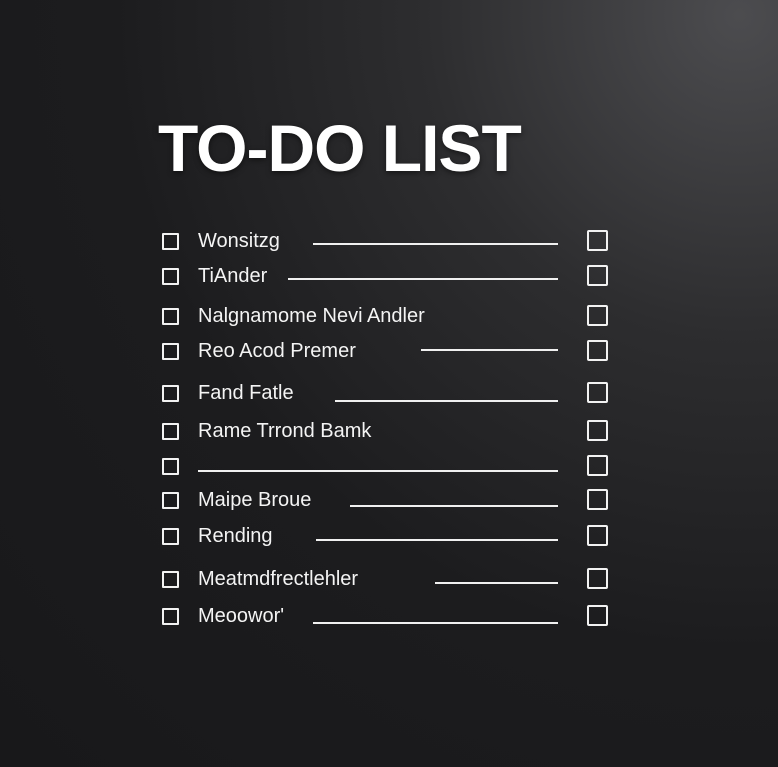 This screenshot has width=778, height=767. I want to click on list-item: Maipe Broue, so click(389, 501).